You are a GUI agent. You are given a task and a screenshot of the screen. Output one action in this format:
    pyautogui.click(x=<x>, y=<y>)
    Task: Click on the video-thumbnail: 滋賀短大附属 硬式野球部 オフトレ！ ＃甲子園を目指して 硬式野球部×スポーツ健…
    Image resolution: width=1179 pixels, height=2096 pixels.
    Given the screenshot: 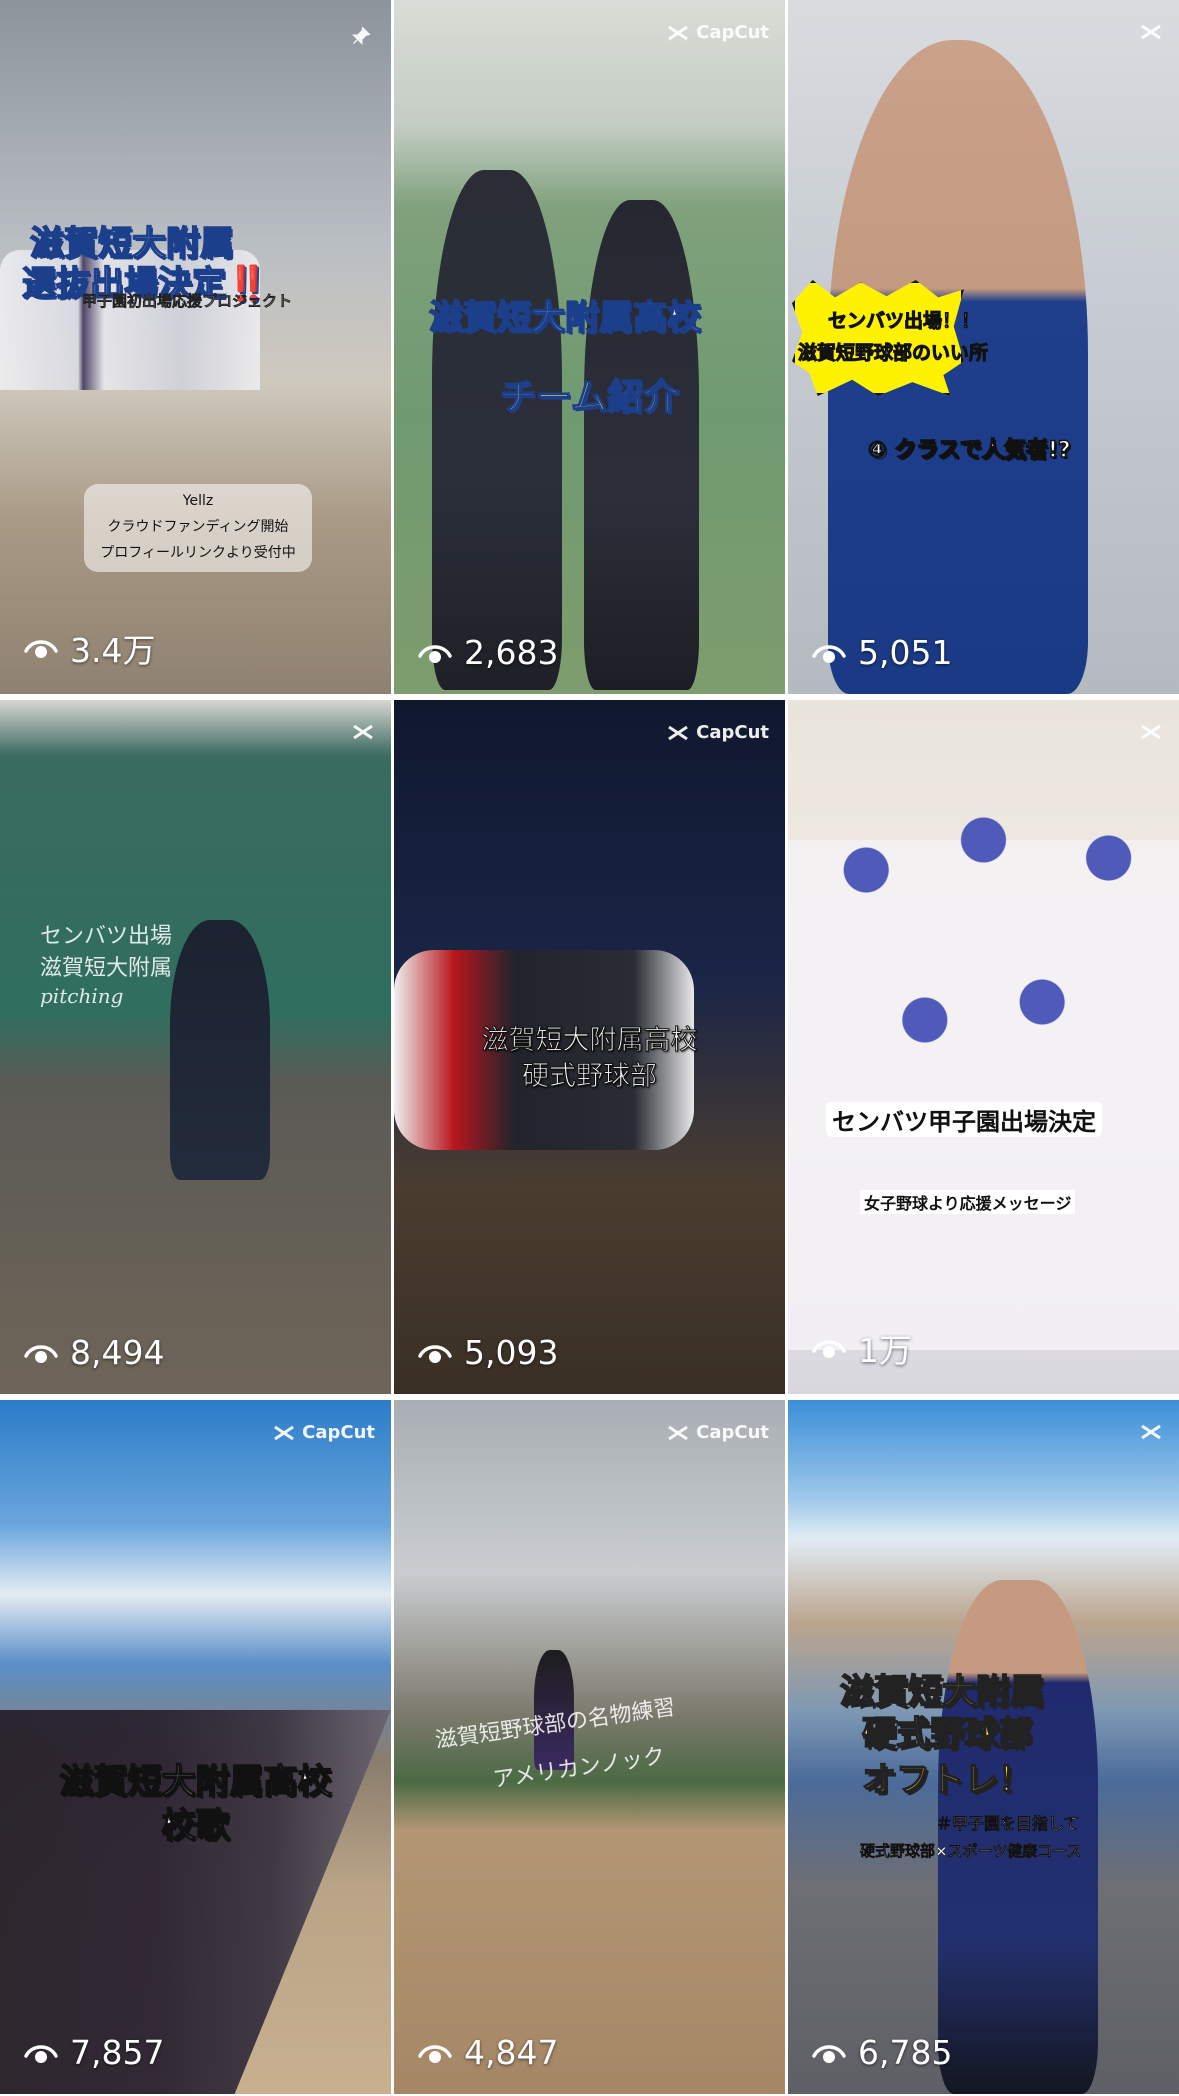 What is the action you would take?
    pyautogui.click(x=983, y=1747)
    